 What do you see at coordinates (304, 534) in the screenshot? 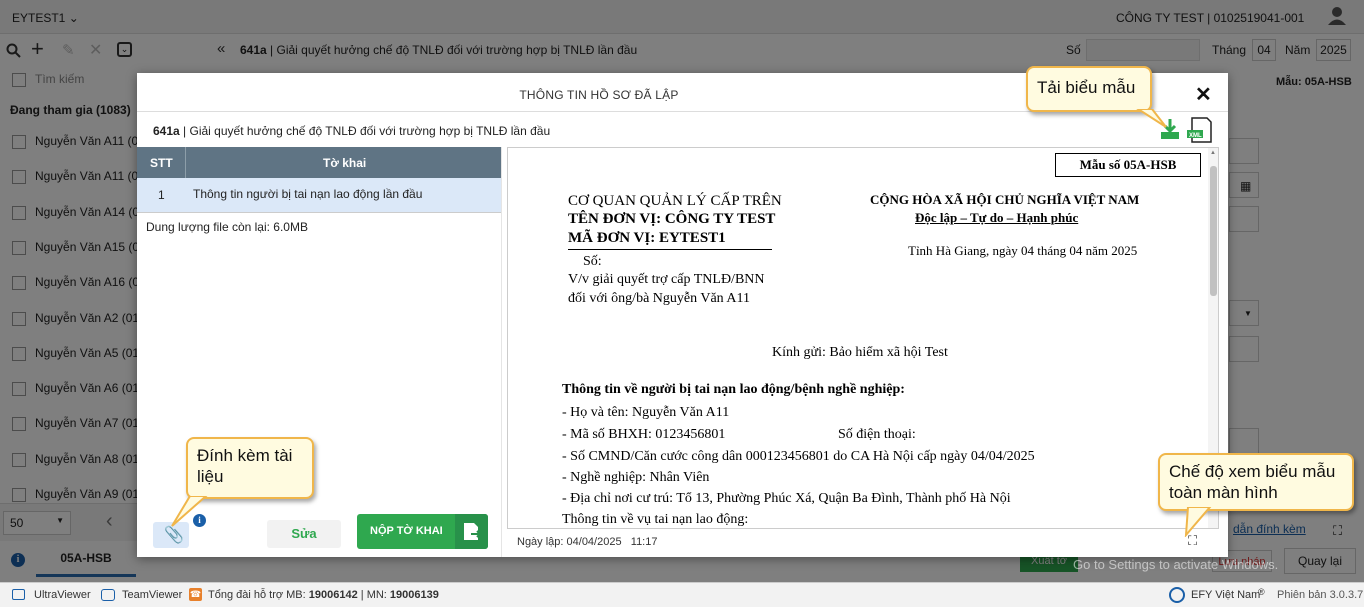
I see `edit-button: Sửa` at bounding box center [304, 534].